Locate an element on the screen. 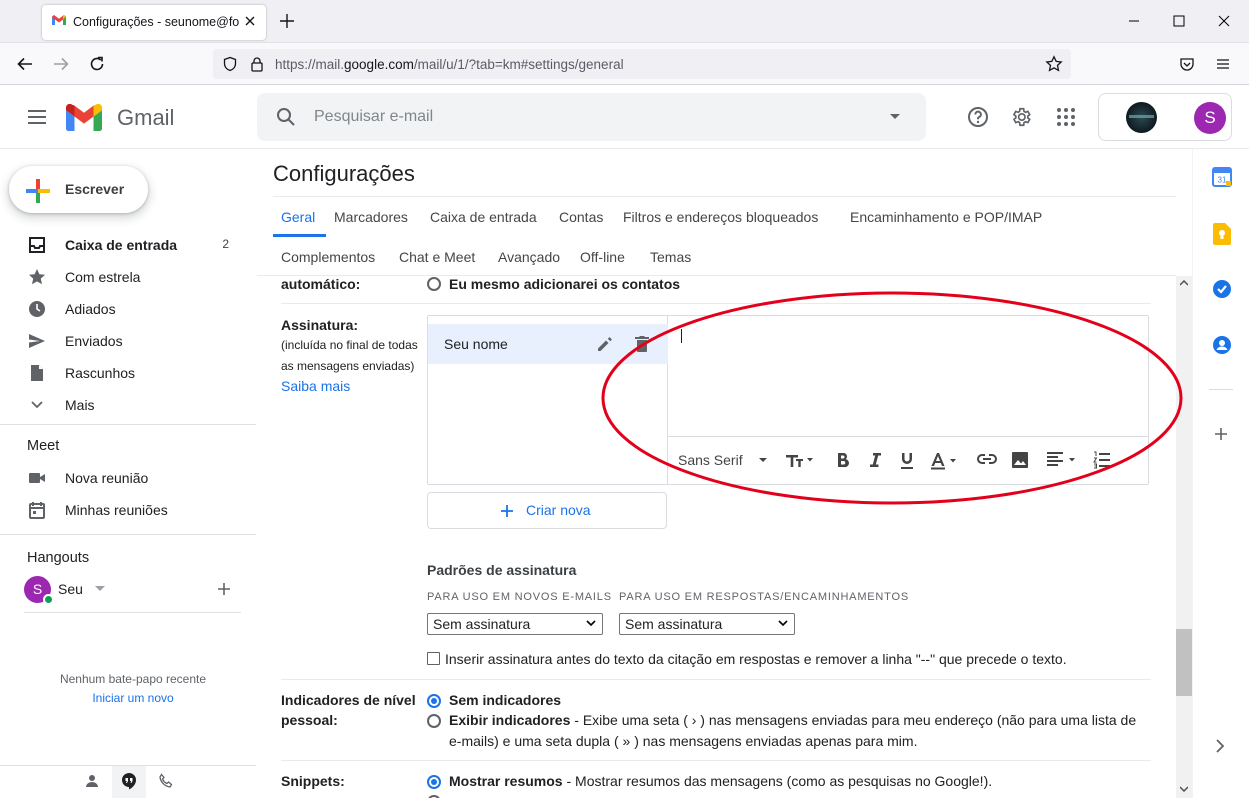 This screenshot has height=798, width=1249. image-icon is located at coordinates (1020, 460).